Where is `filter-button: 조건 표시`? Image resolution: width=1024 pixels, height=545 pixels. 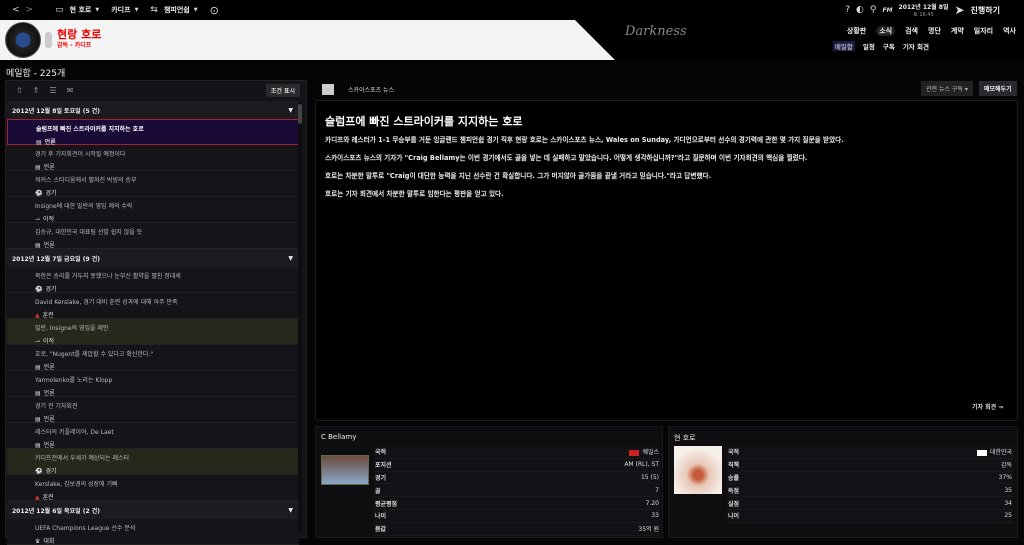
filter-button: 조건 표시 is located at coordinates (282, 90).